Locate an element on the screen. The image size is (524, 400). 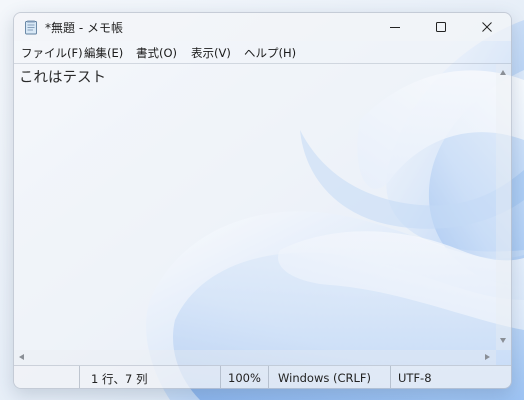
minimize-button is located at coordinates (395, 27).